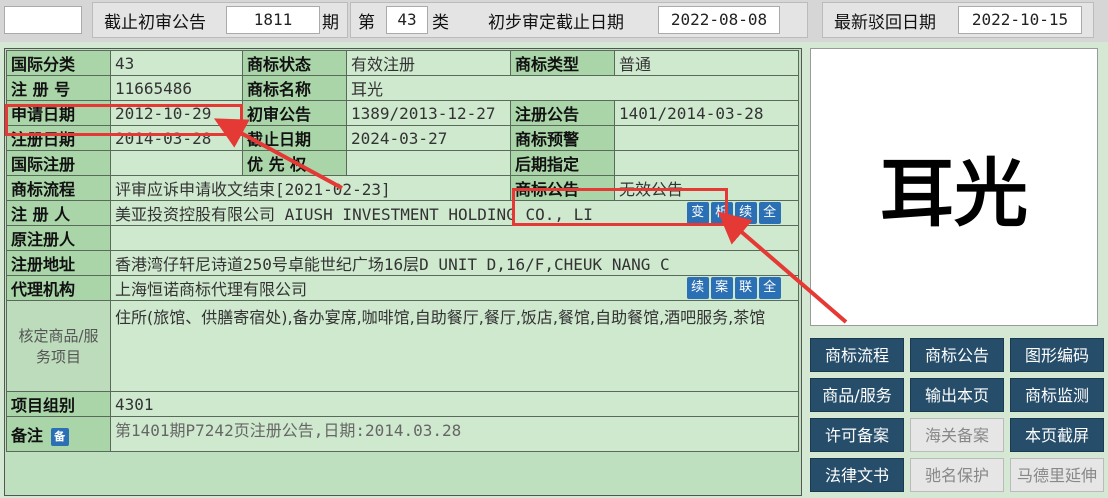 The width and height of the screenshot is (1108, 498). Describe the element at coordinates (278, 154) in the screenshot. I see `arrow-to-apply-date` at that location.